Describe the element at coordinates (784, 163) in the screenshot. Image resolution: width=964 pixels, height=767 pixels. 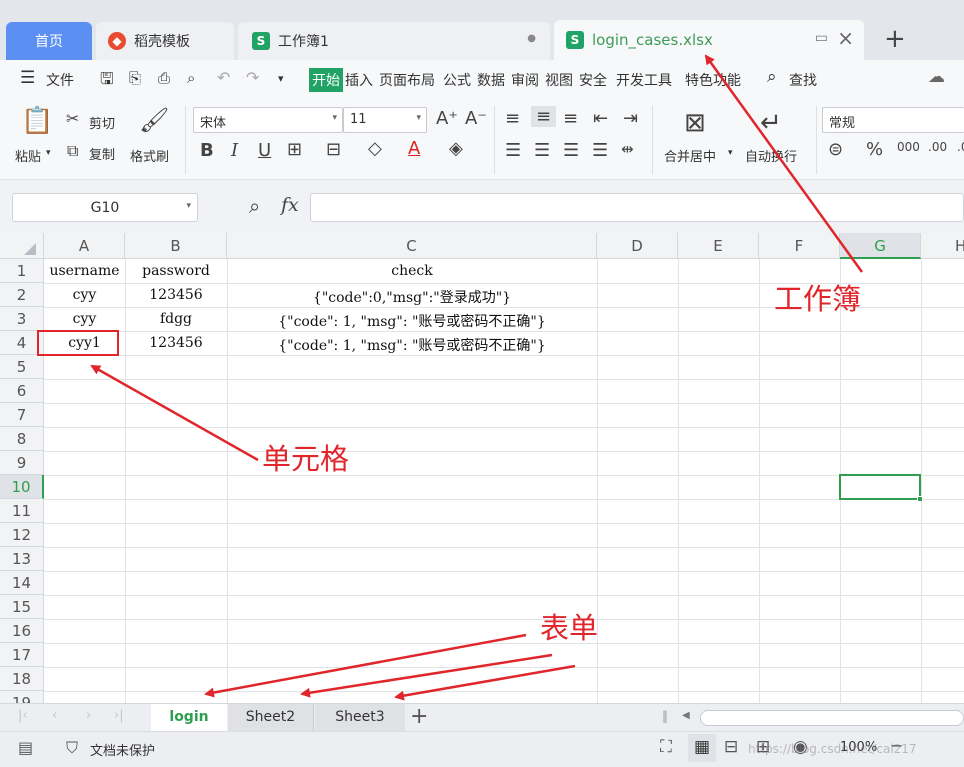
I see `arrow-to-workbook-tab` at that location.